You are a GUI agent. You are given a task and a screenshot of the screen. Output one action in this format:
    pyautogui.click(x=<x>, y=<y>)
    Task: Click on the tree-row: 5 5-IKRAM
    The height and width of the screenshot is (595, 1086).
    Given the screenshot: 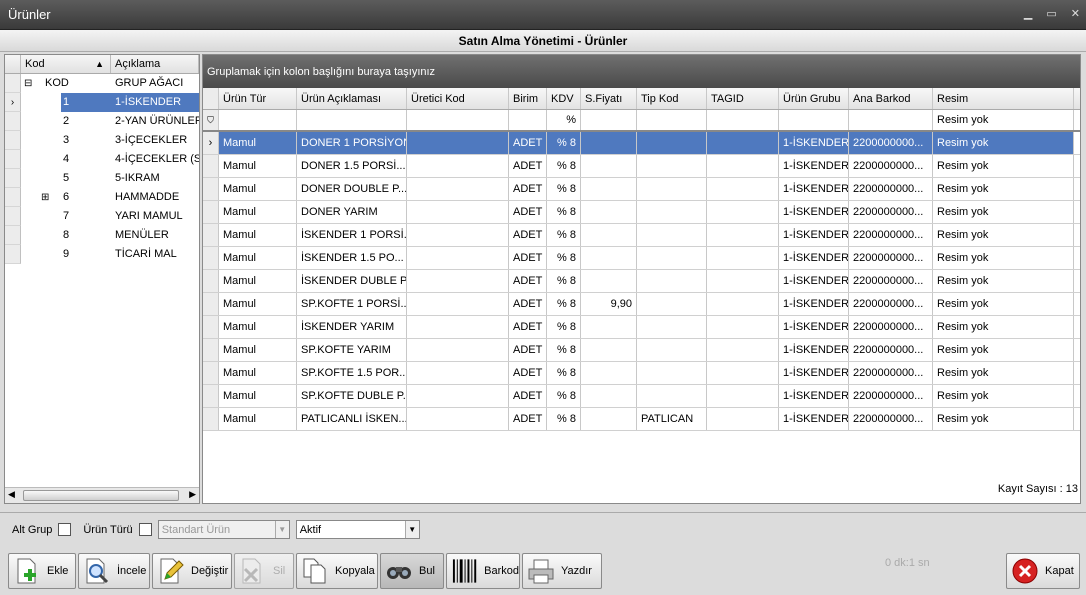 What is the action you would take?
    pyautogui.click(x=102, y=178)
    